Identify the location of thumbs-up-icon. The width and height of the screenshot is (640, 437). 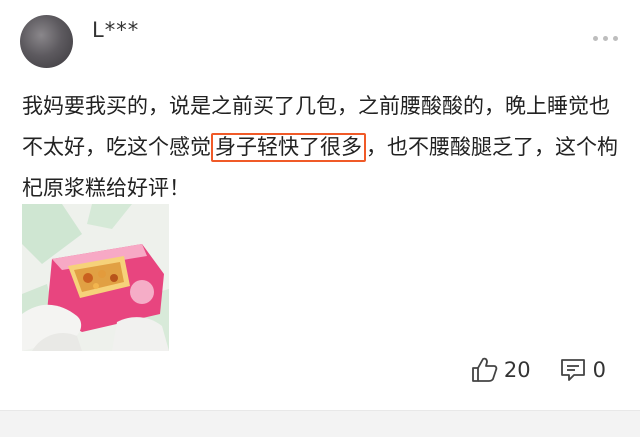
(484, 369).